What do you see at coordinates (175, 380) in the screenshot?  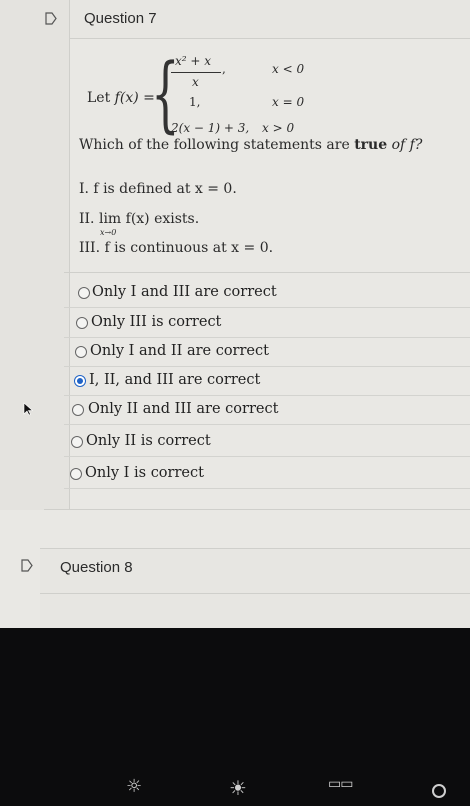 I see `answer-option-label: I, II, and III are correct` at bounding box center [175, 380].